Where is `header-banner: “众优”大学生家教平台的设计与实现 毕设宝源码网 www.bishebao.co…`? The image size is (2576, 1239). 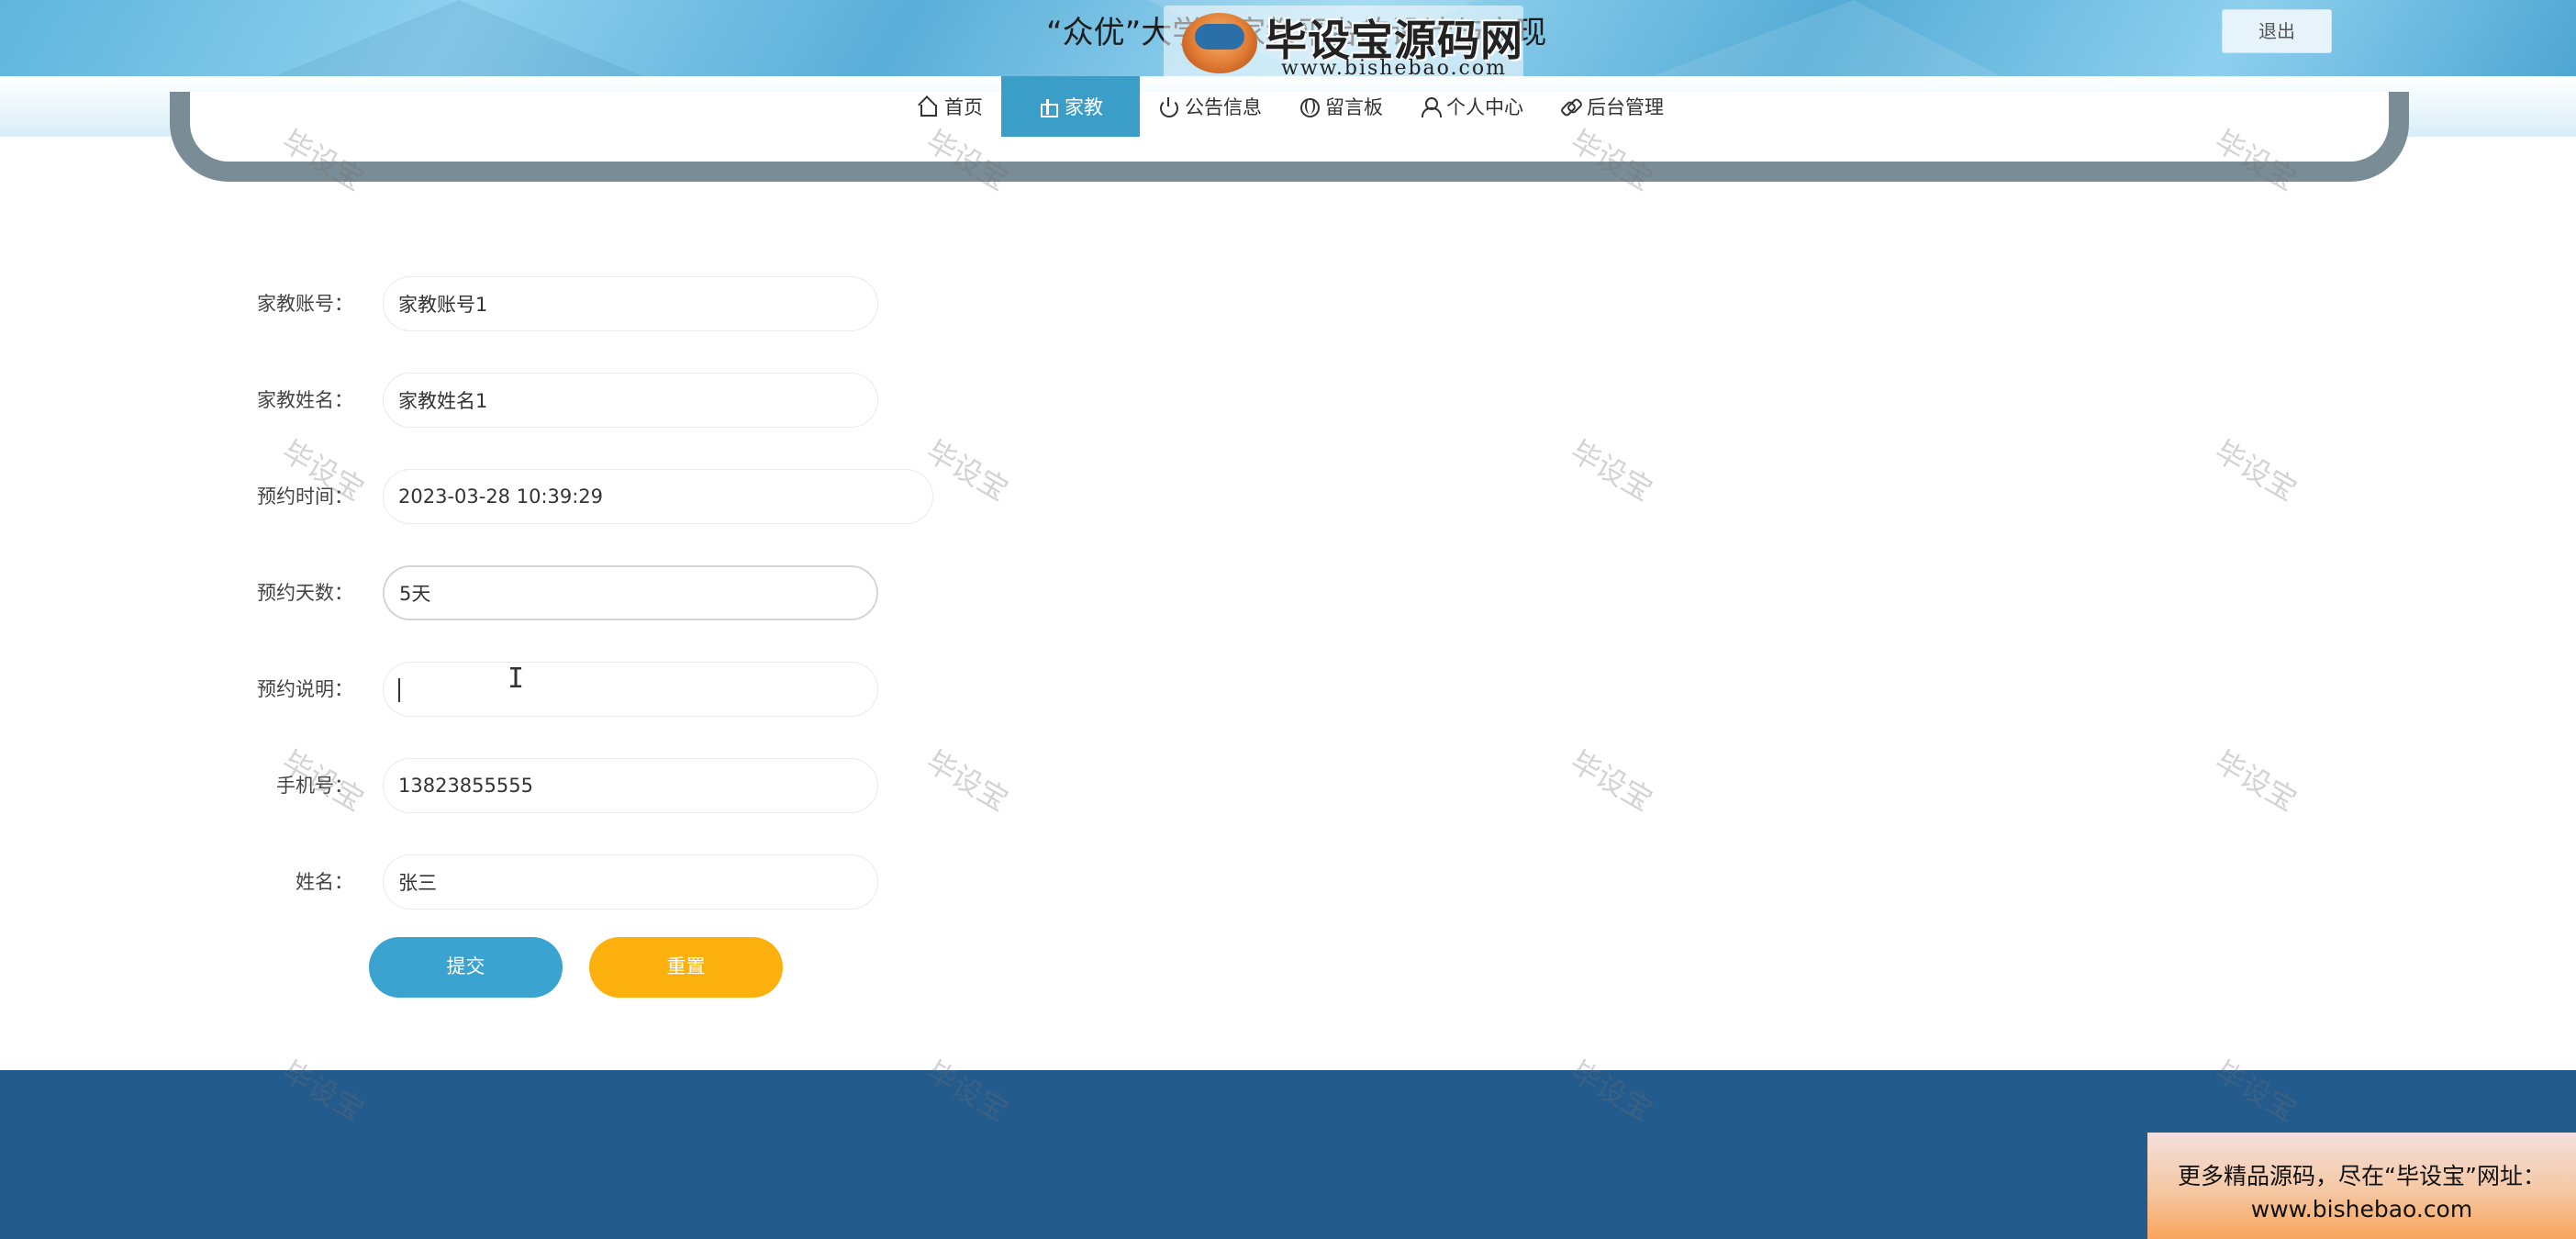 header-banner: “众优”大学生家教平台的设计与实现 毕设宝源码网 www.bishebao.co… is located at coordinates (1288, 38).